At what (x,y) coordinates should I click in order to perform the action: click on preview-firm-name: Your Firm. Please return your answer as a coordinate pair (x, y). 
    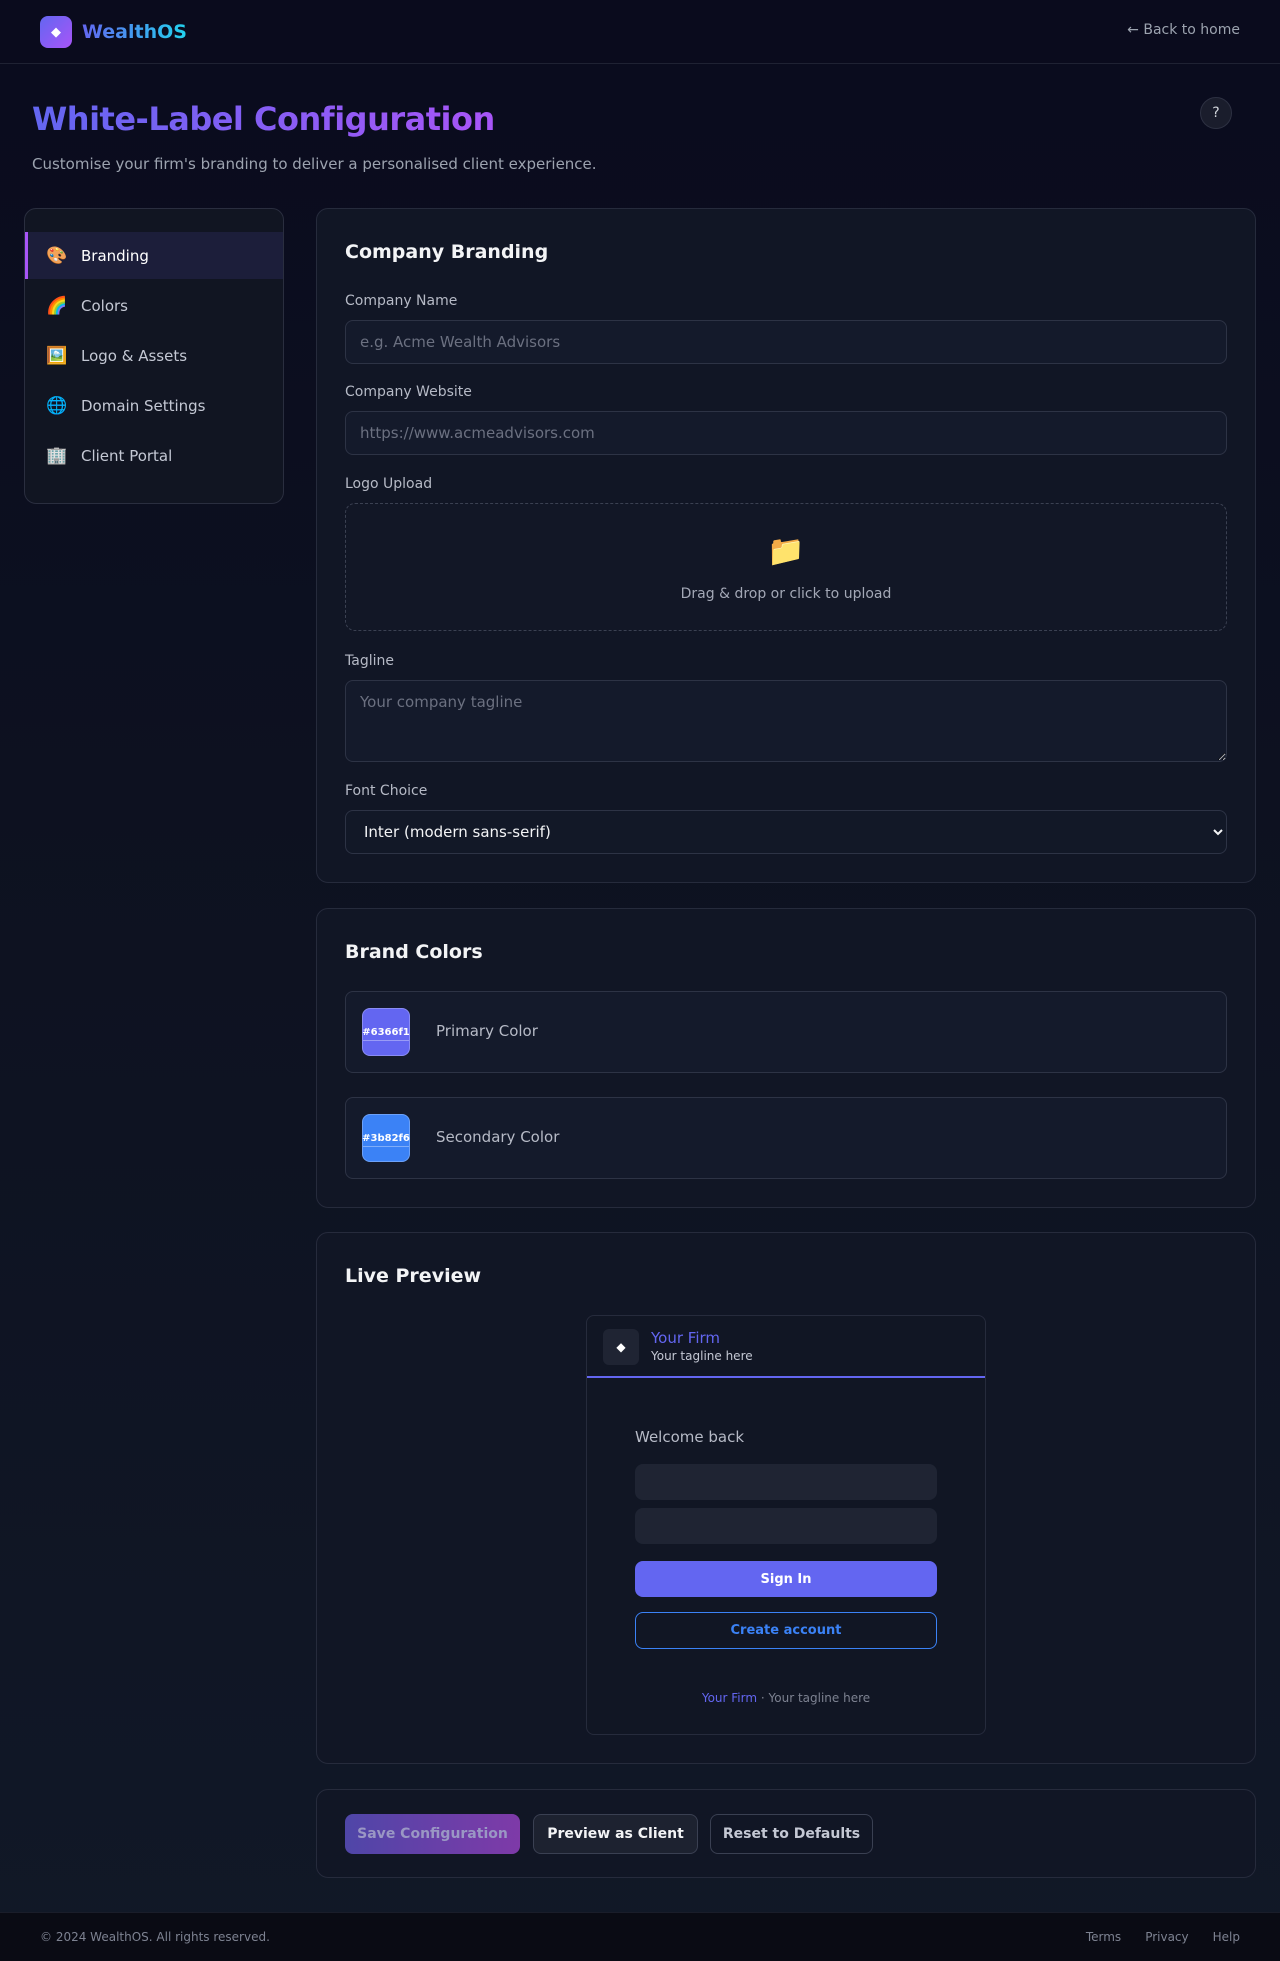
    Looking at the image, I should click on (686, 1338).